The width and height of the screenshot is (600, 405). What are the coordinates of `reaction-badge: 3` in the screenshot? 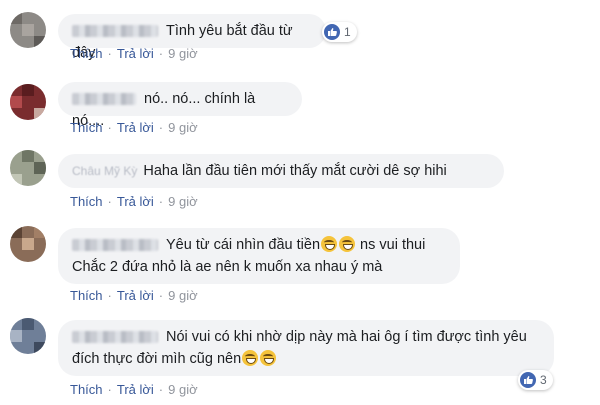 It's located at (535, 380).